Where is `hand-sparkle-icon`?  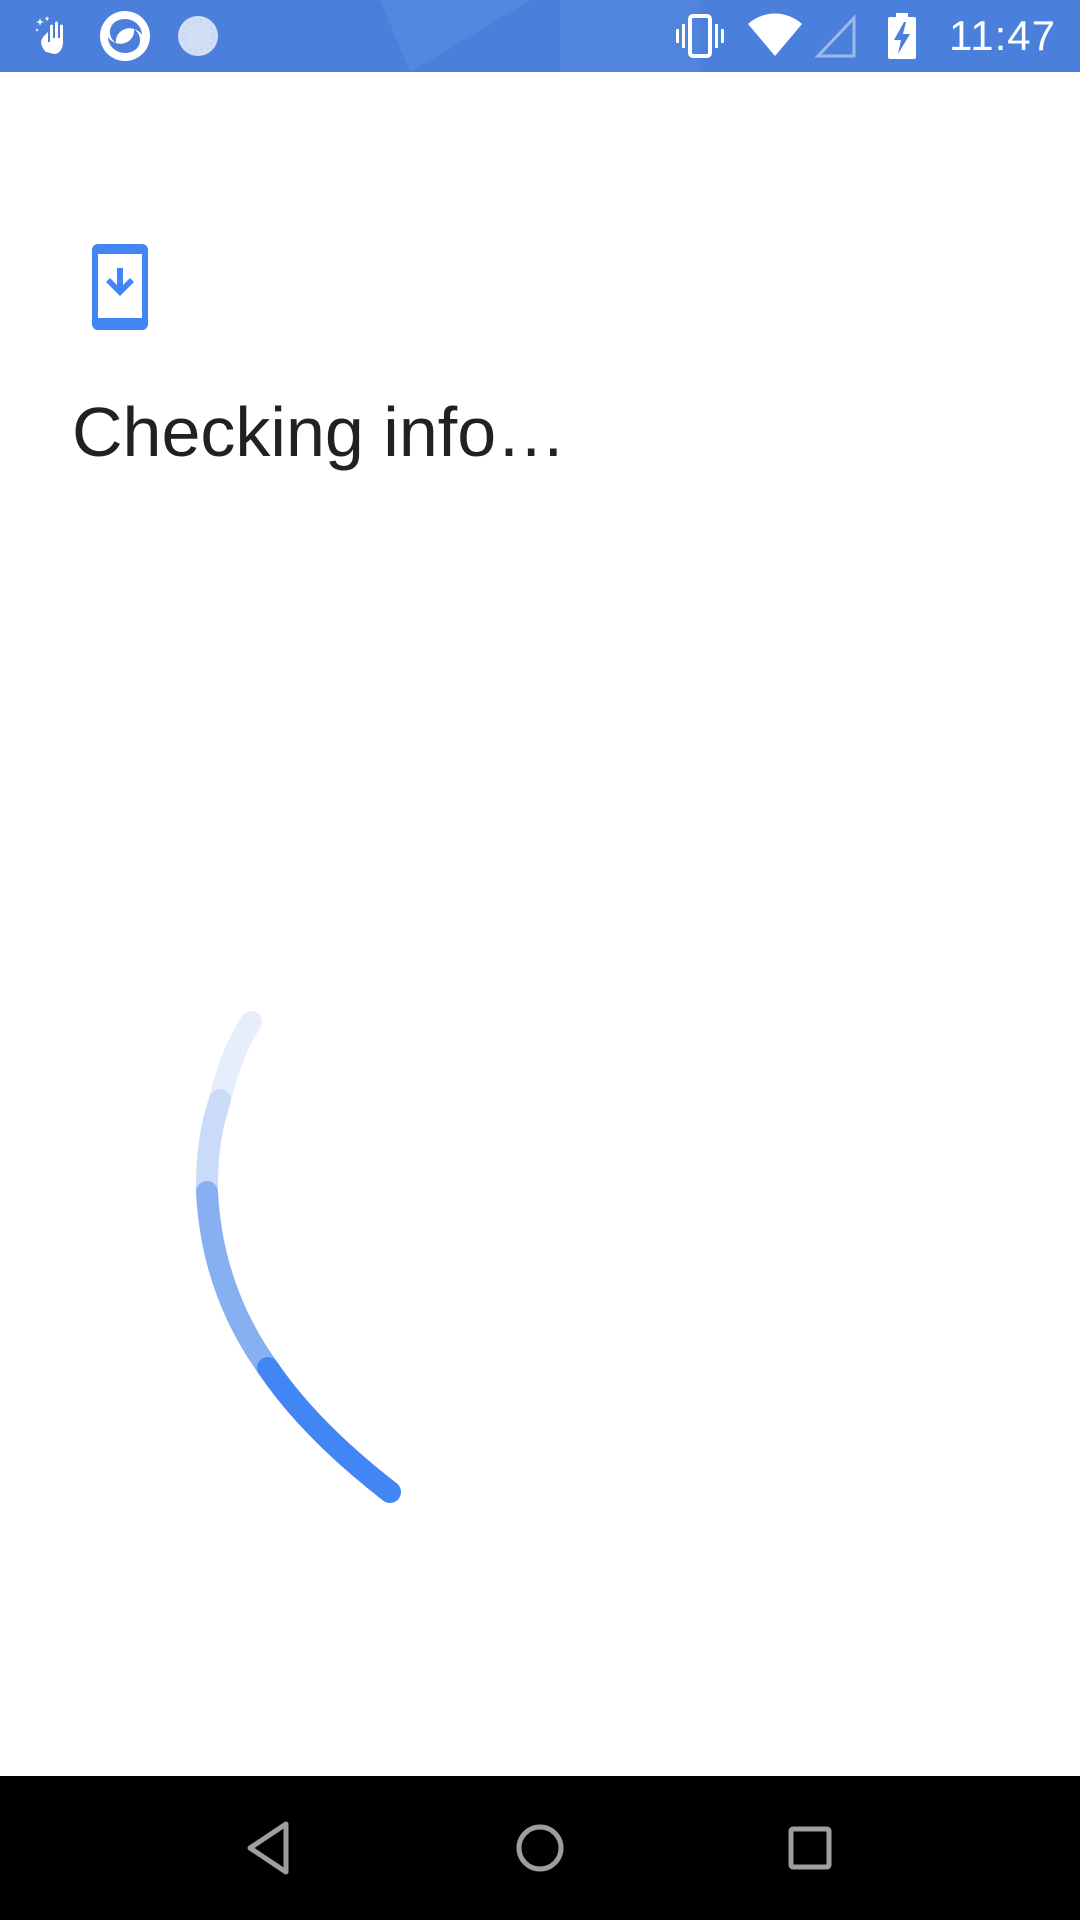
hand-sparkle-icon is located at coordinates (49, 35).